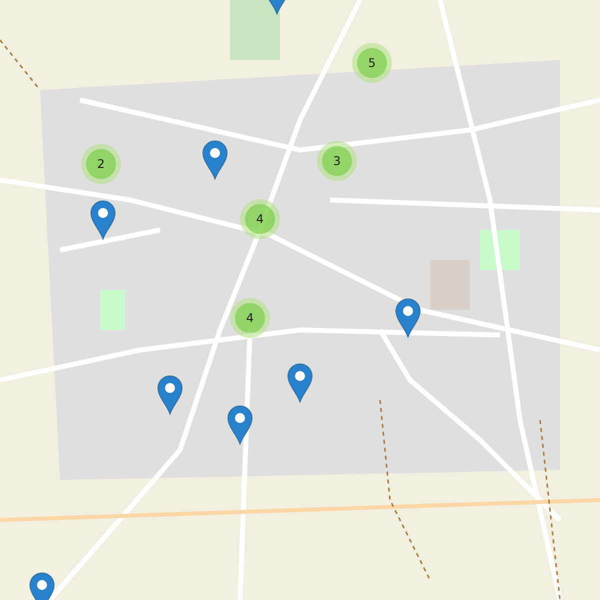 The height and width of the screenshot is (600, 600). What do you see at coordinates (337, 161) in the screenshot?
I see `marker-cluster: 3` at bounding box center [337, 161].